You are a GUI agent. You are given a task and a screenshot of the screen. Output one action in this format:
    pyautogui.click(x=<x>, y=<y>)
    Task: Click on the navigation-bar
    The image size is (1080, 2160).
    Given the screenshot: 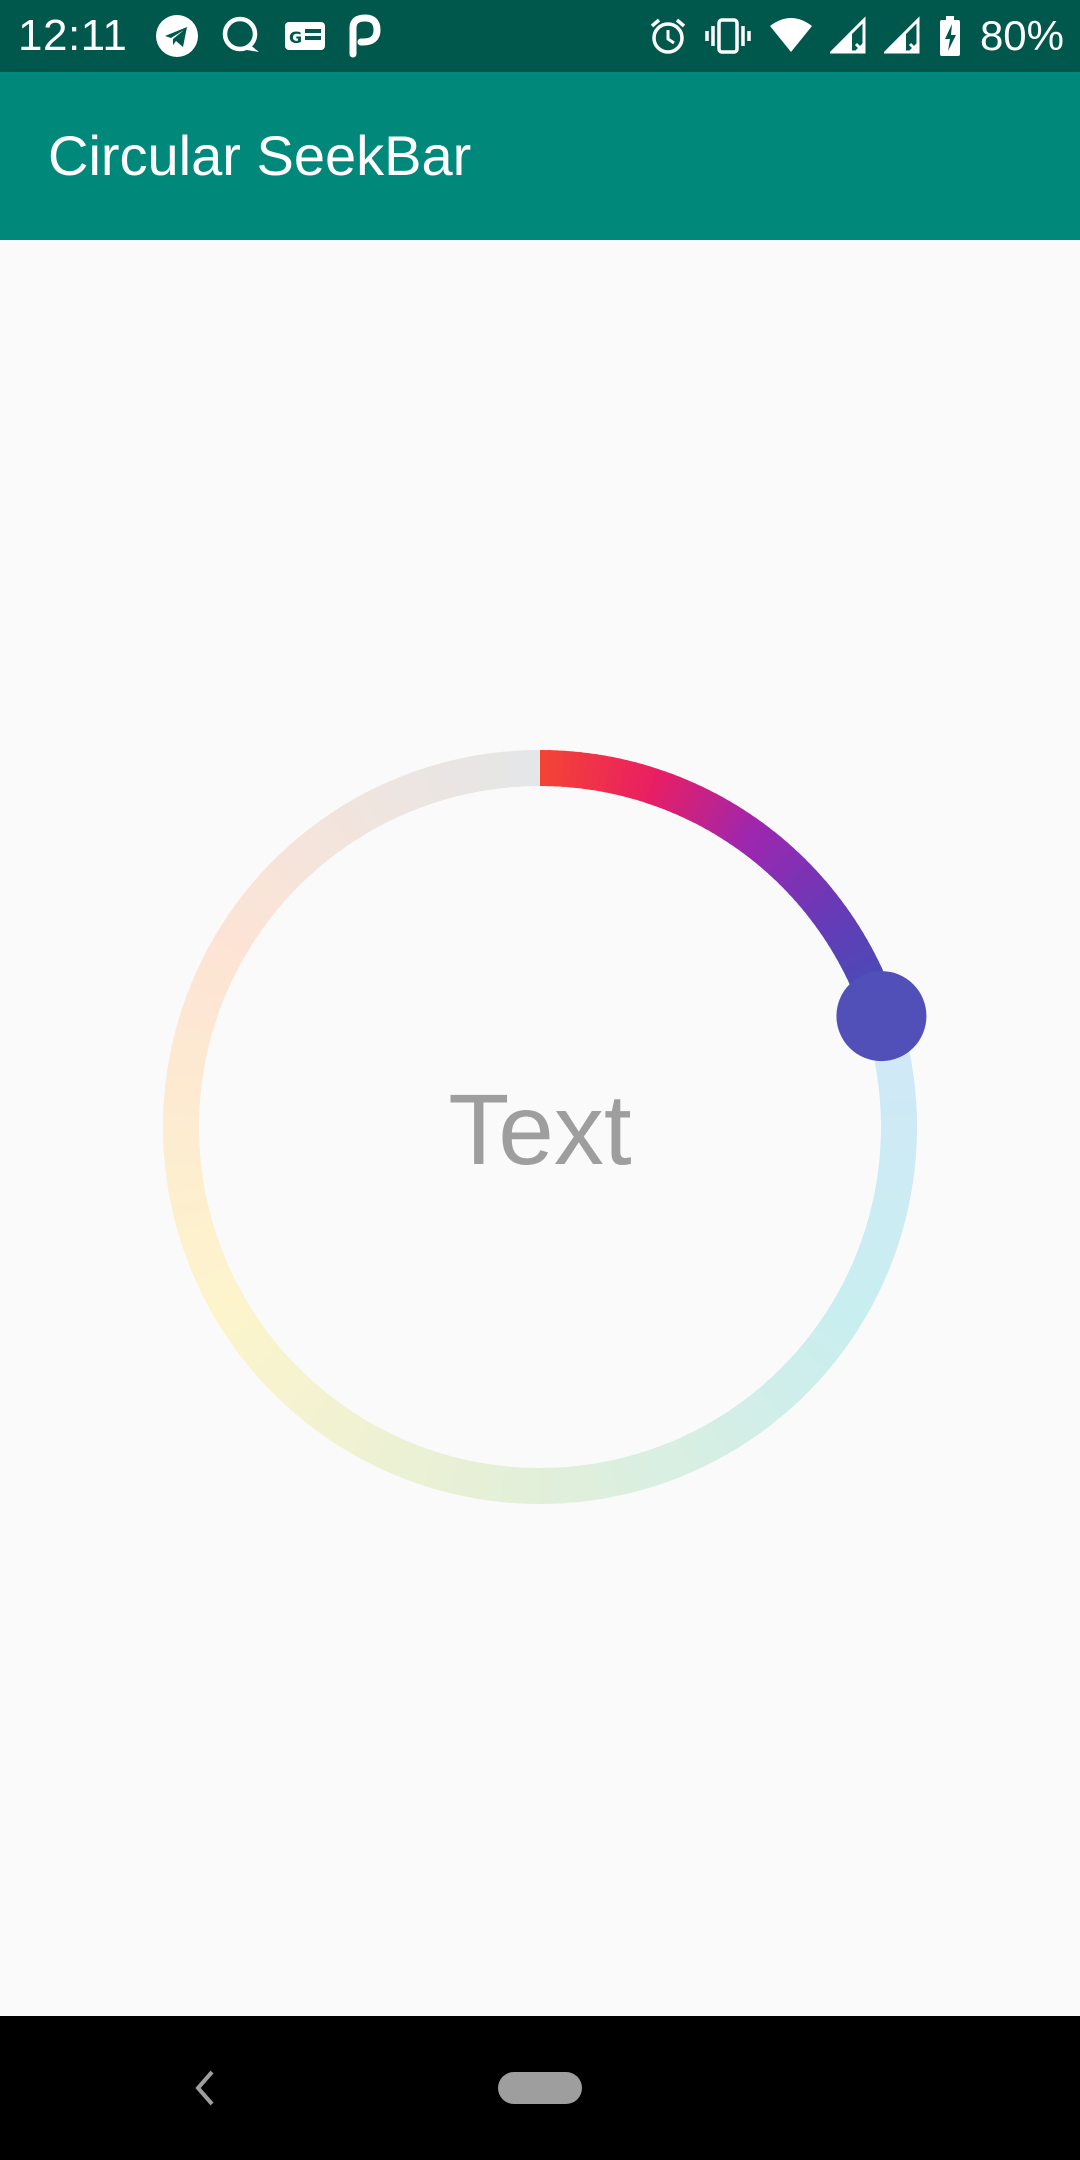 What is the action you would take?
    pyautogui.click(x=540, y=2088)
    